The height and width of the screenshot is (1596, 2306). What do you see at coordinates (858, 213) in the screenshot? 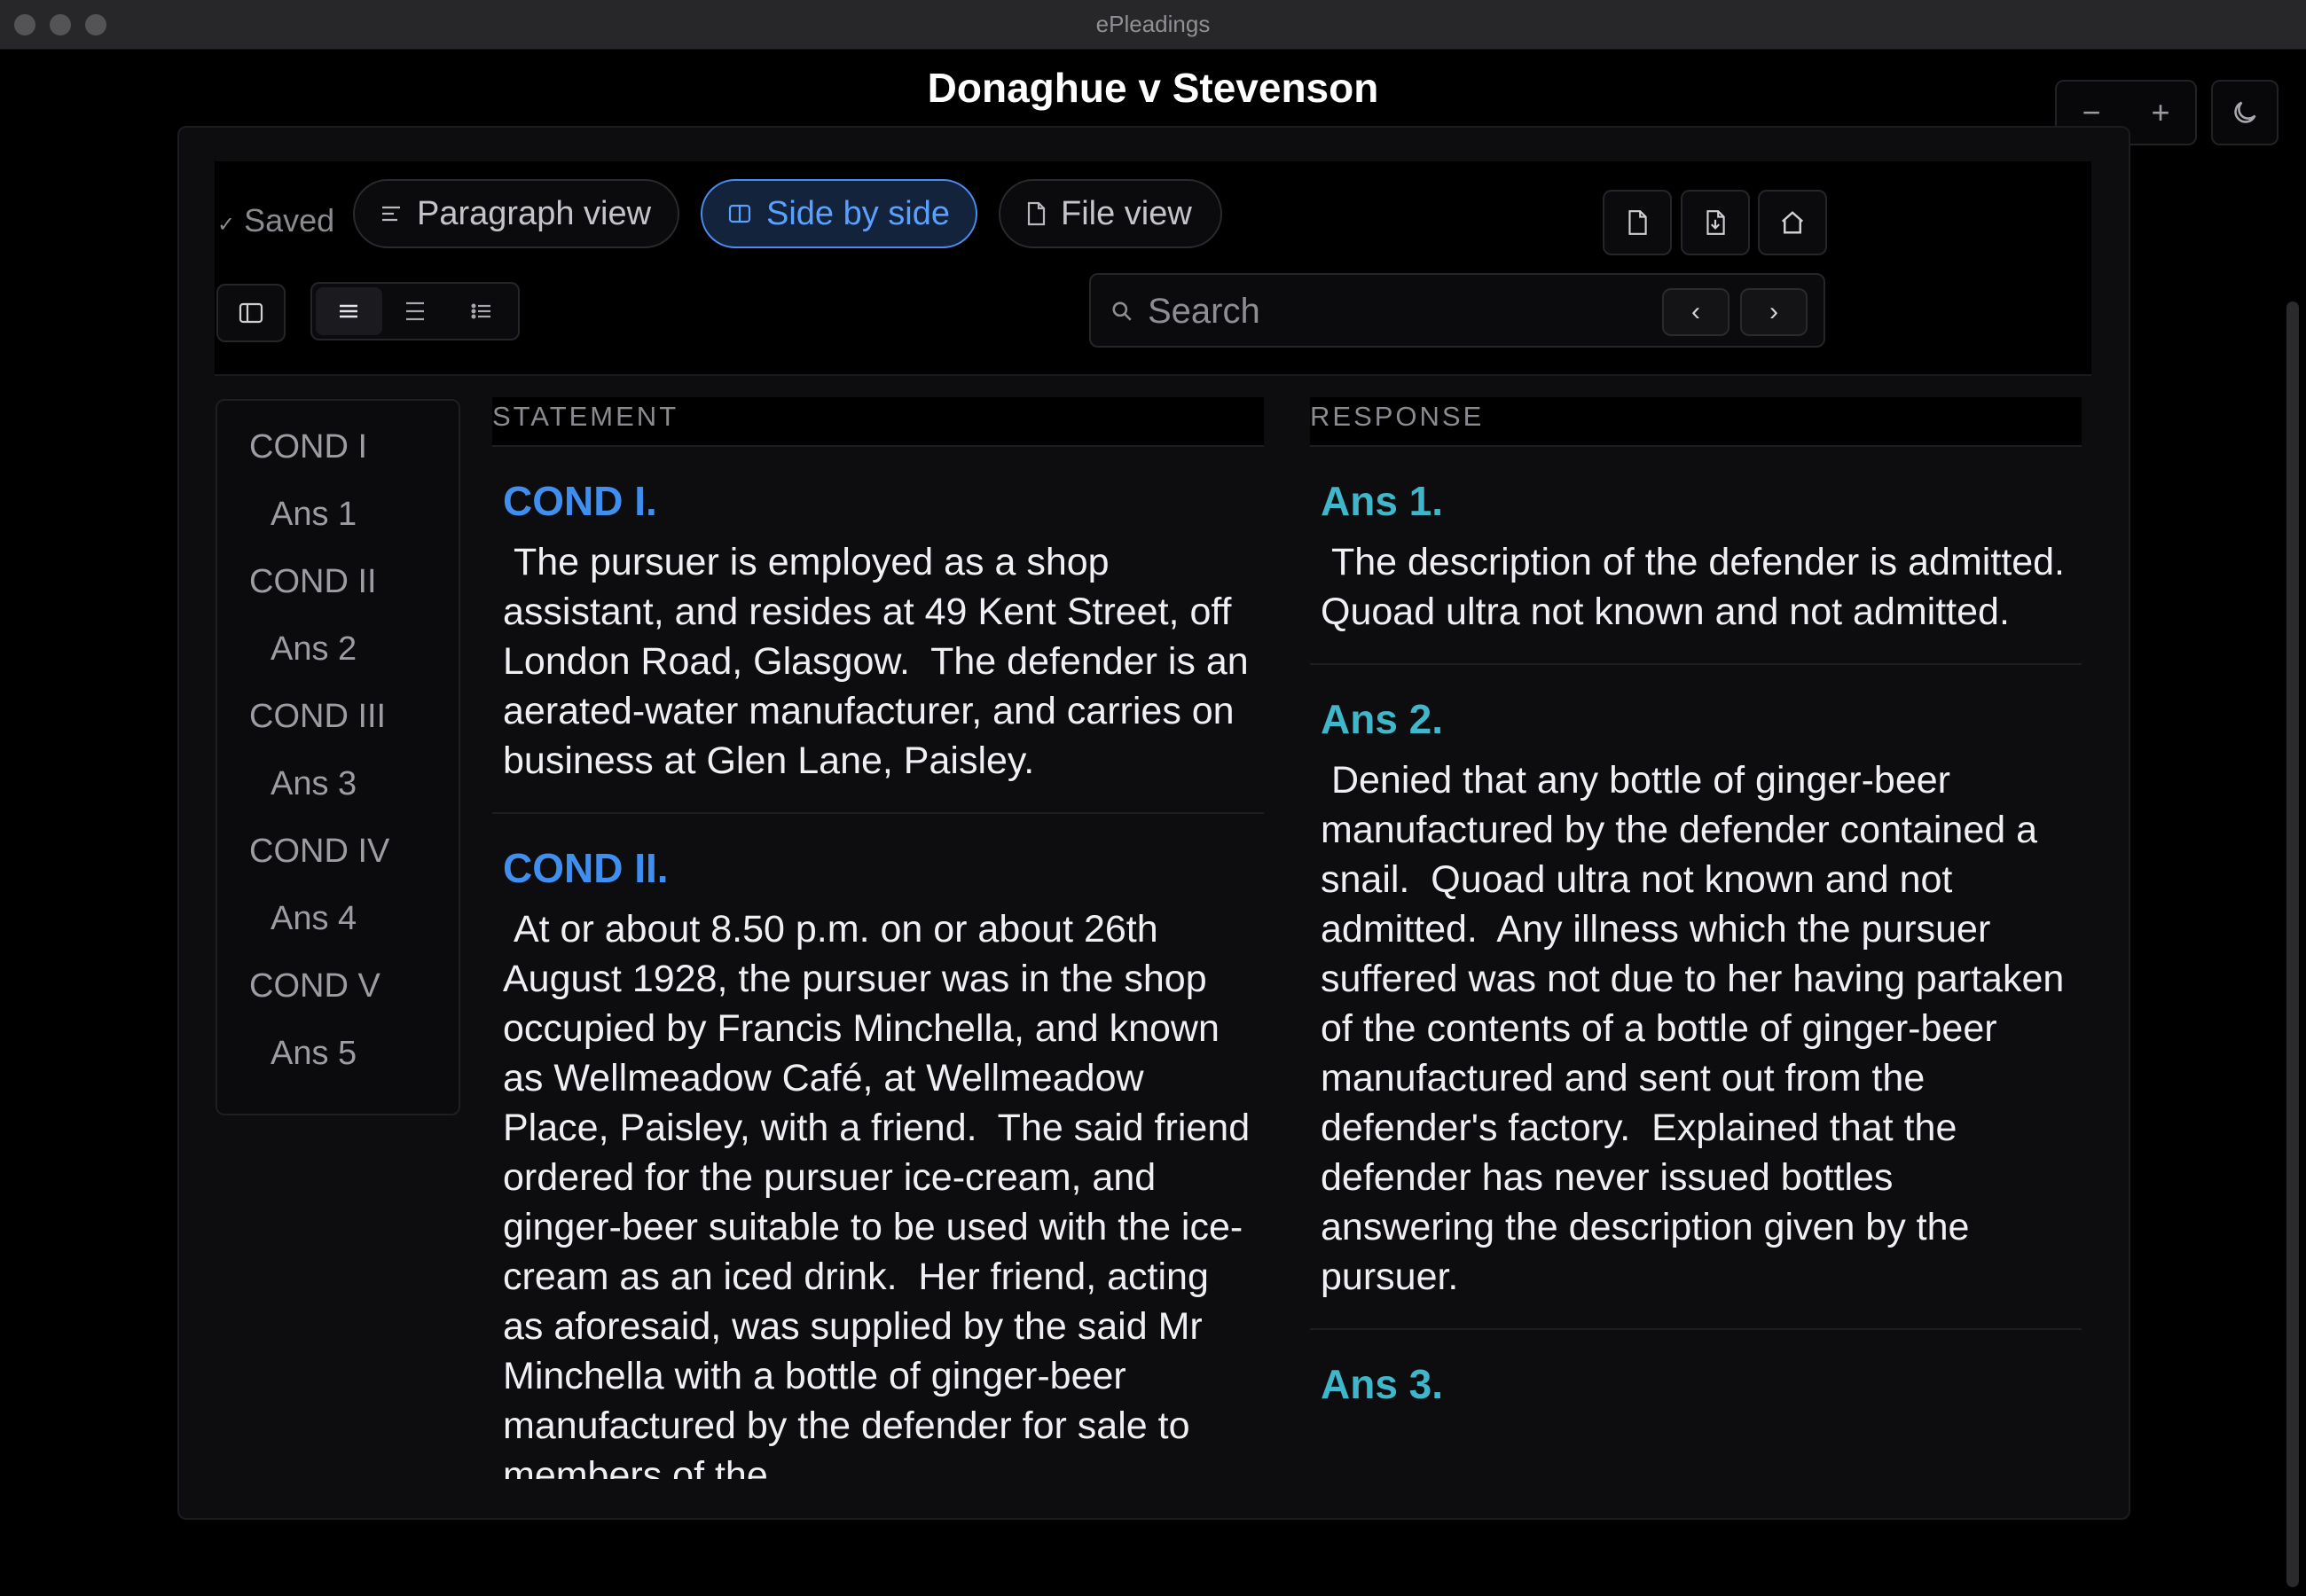
I see `tab-side-by-side-label: Side by side` at bounding box center [858, 213].